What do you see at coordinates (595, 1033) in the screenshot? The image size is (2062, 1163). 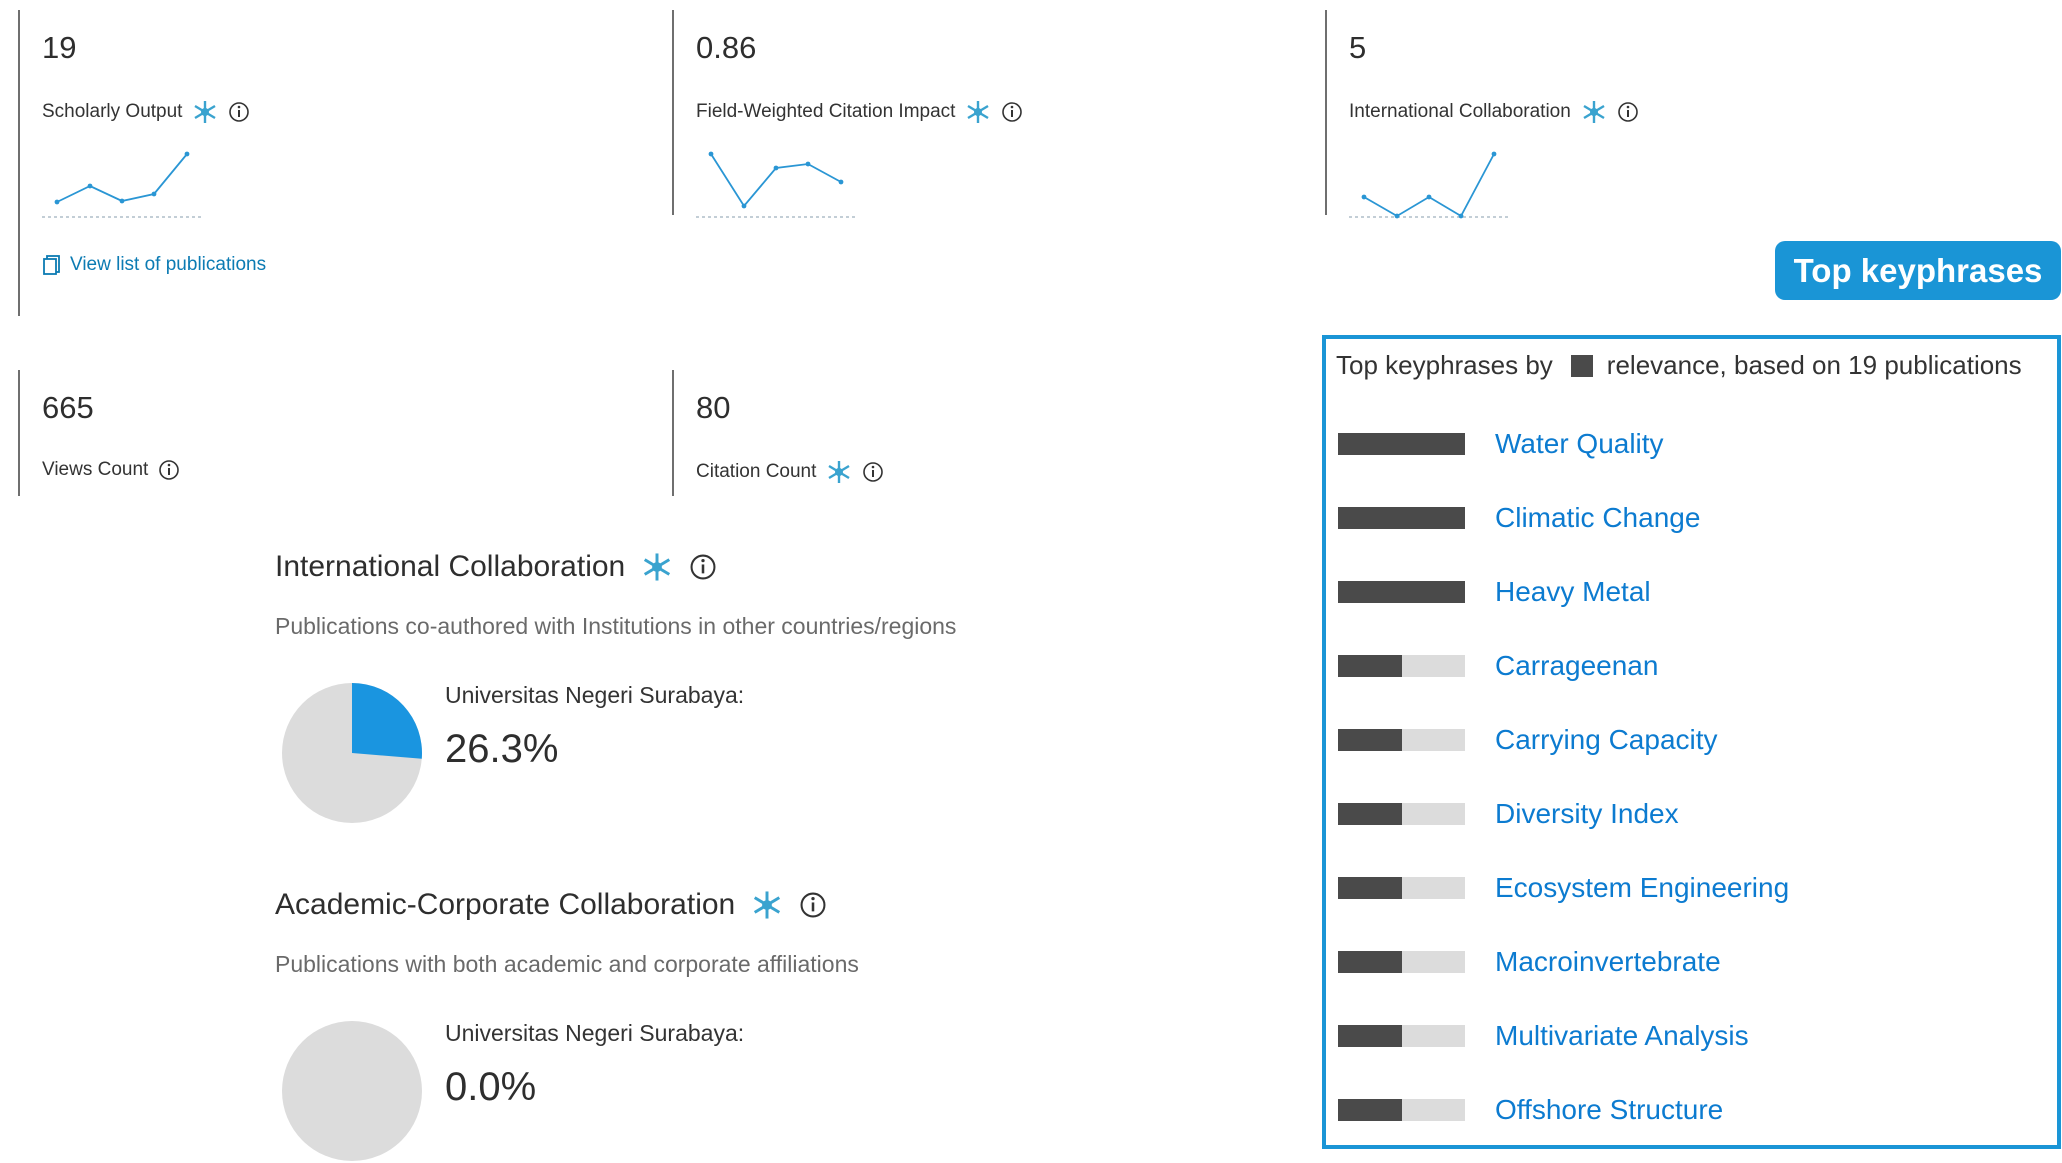 I see `academic-corporate-institution: Universitas Negeri Surabaya:` at bounding box center [595, 1033].